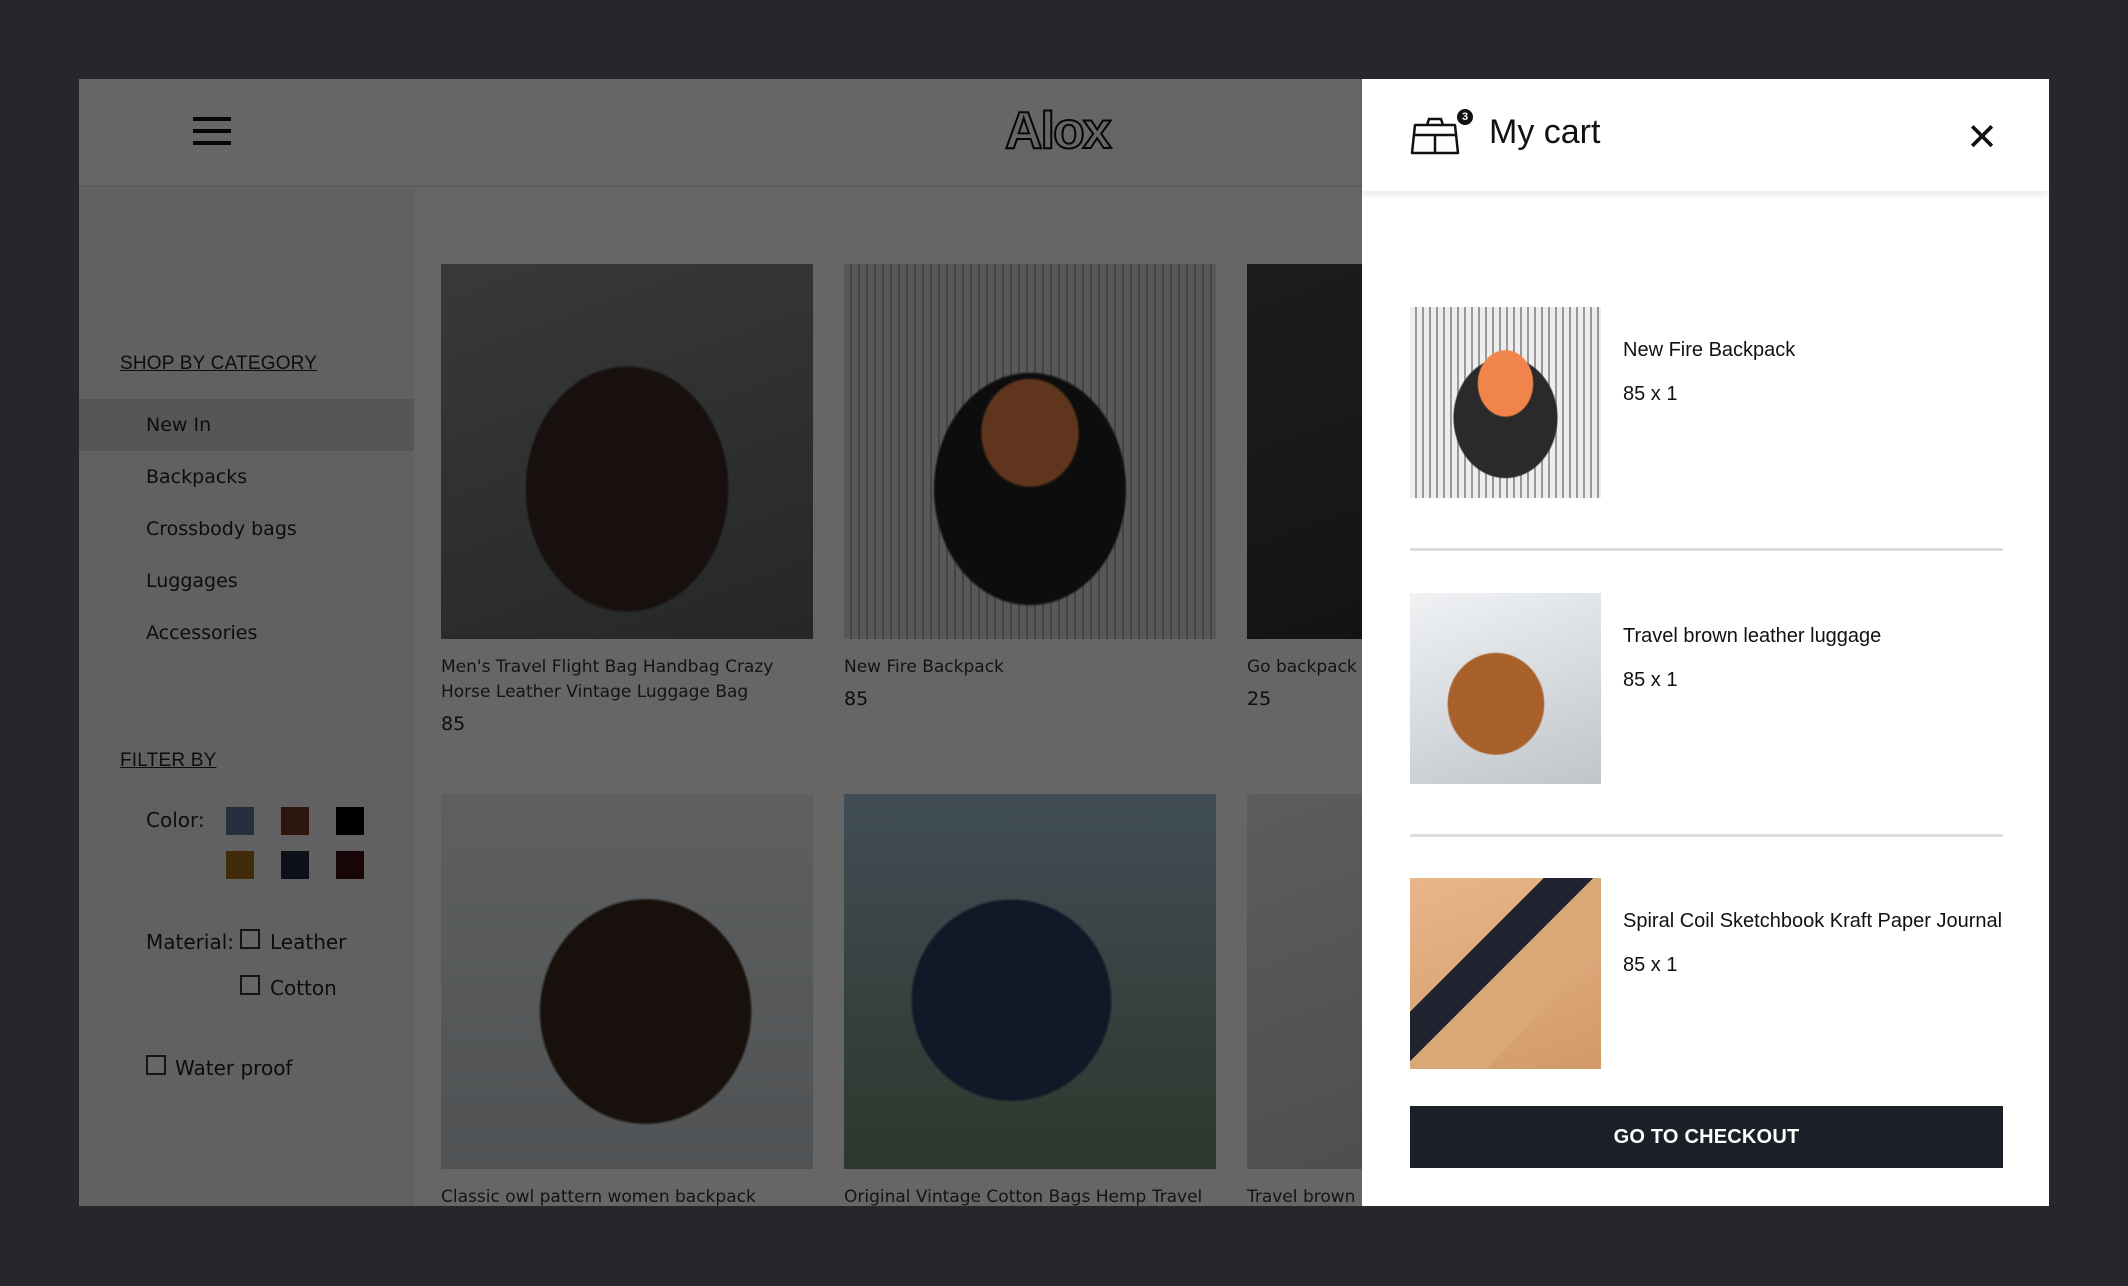  Describe the element at coordinates (1441, 134) in the screenshot. I see `shopping-bag-icon: 3` at that location.